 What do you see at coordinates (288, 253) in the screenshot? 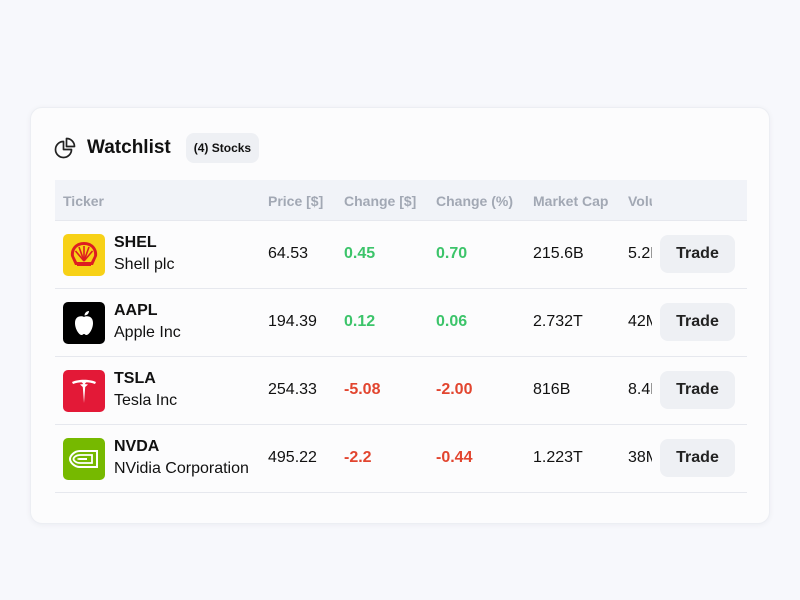
I see `price-cell: 64.53` at bounding box center [288, 253].